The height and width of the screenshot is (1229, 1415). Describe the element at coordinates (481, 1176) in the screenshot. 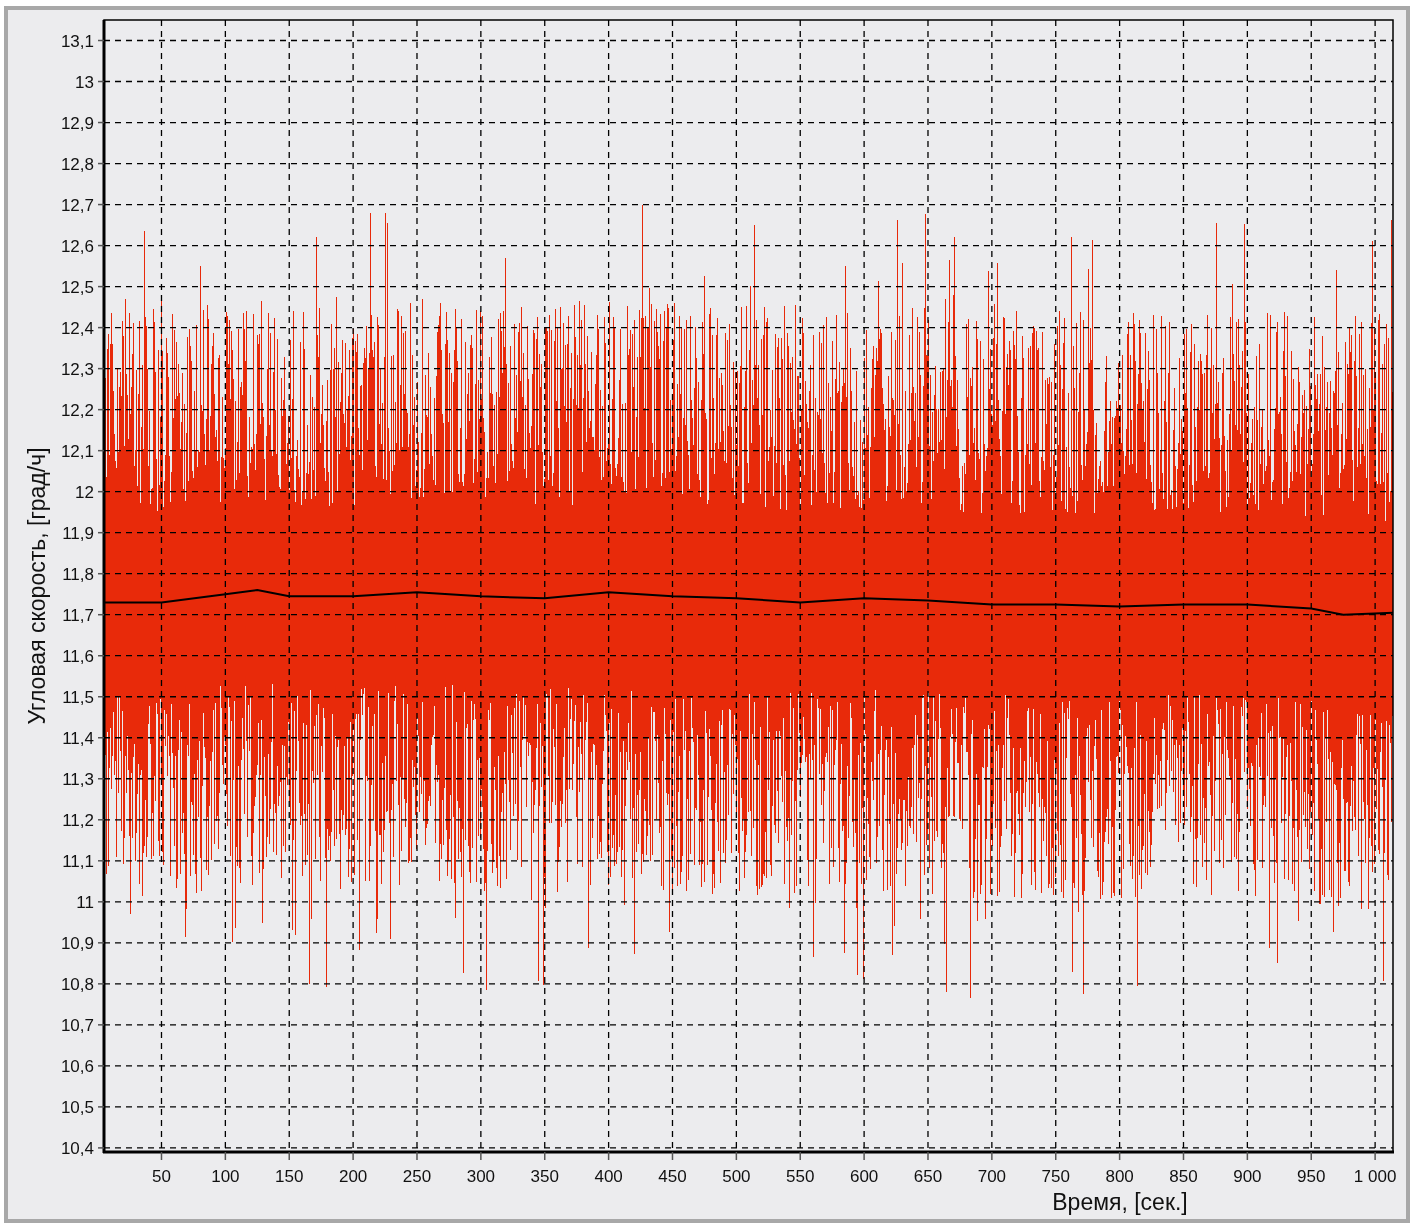

I see `x-tick-label: 300` at that location.